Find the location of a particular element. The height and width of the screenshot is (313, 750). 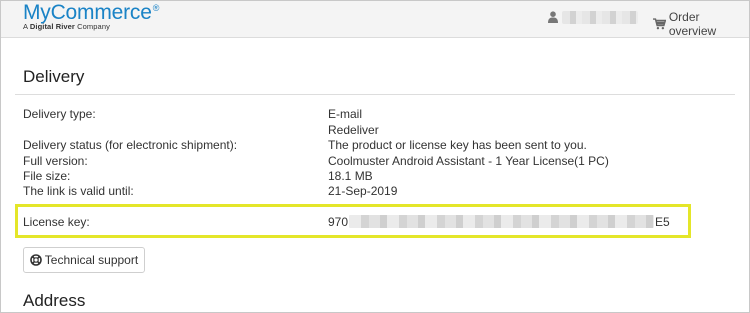

delivery-type-value: E-mail is located at coordinates (345, 114).